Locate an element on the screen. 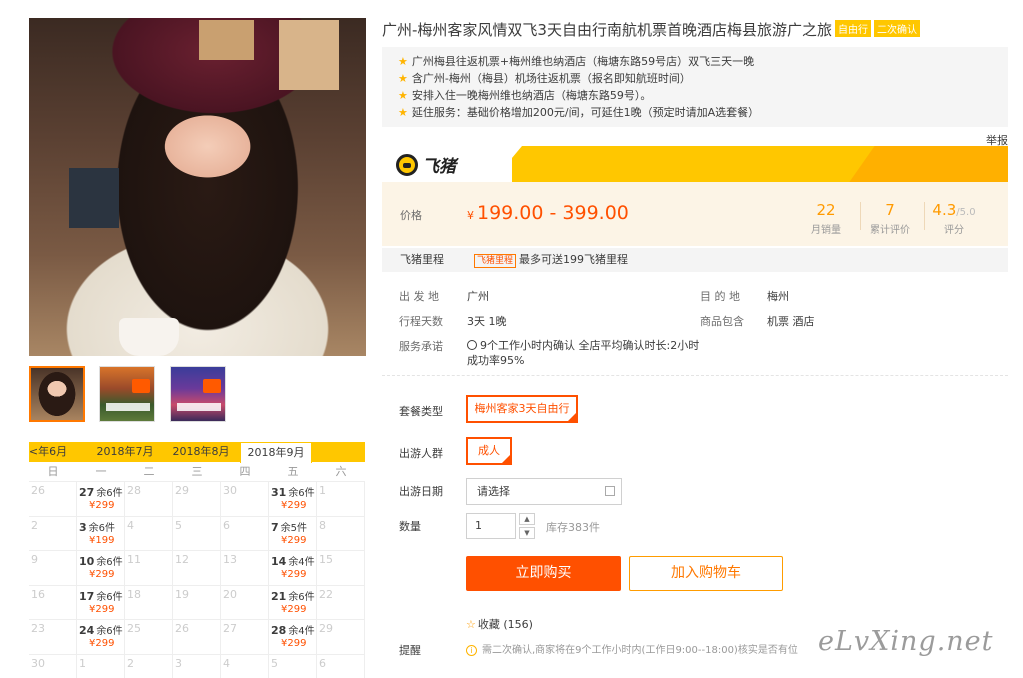 This screenshot has width=1023, height=678. day-number: 12 is located at coordinates (182, 559).